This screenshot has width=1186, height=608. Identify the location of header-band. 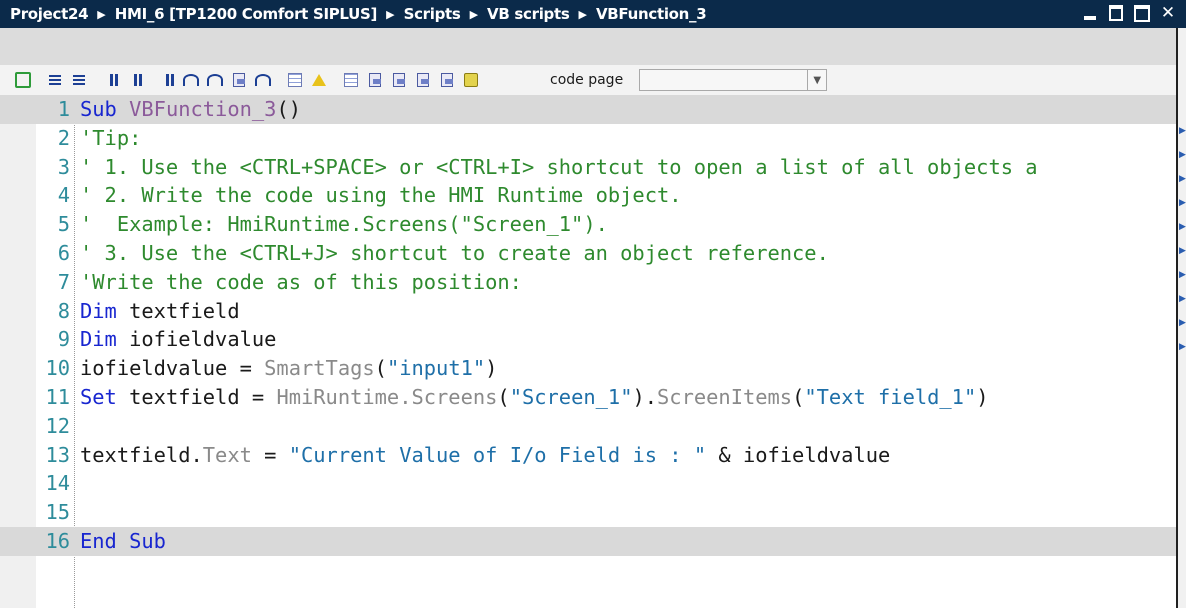
(588, 47).